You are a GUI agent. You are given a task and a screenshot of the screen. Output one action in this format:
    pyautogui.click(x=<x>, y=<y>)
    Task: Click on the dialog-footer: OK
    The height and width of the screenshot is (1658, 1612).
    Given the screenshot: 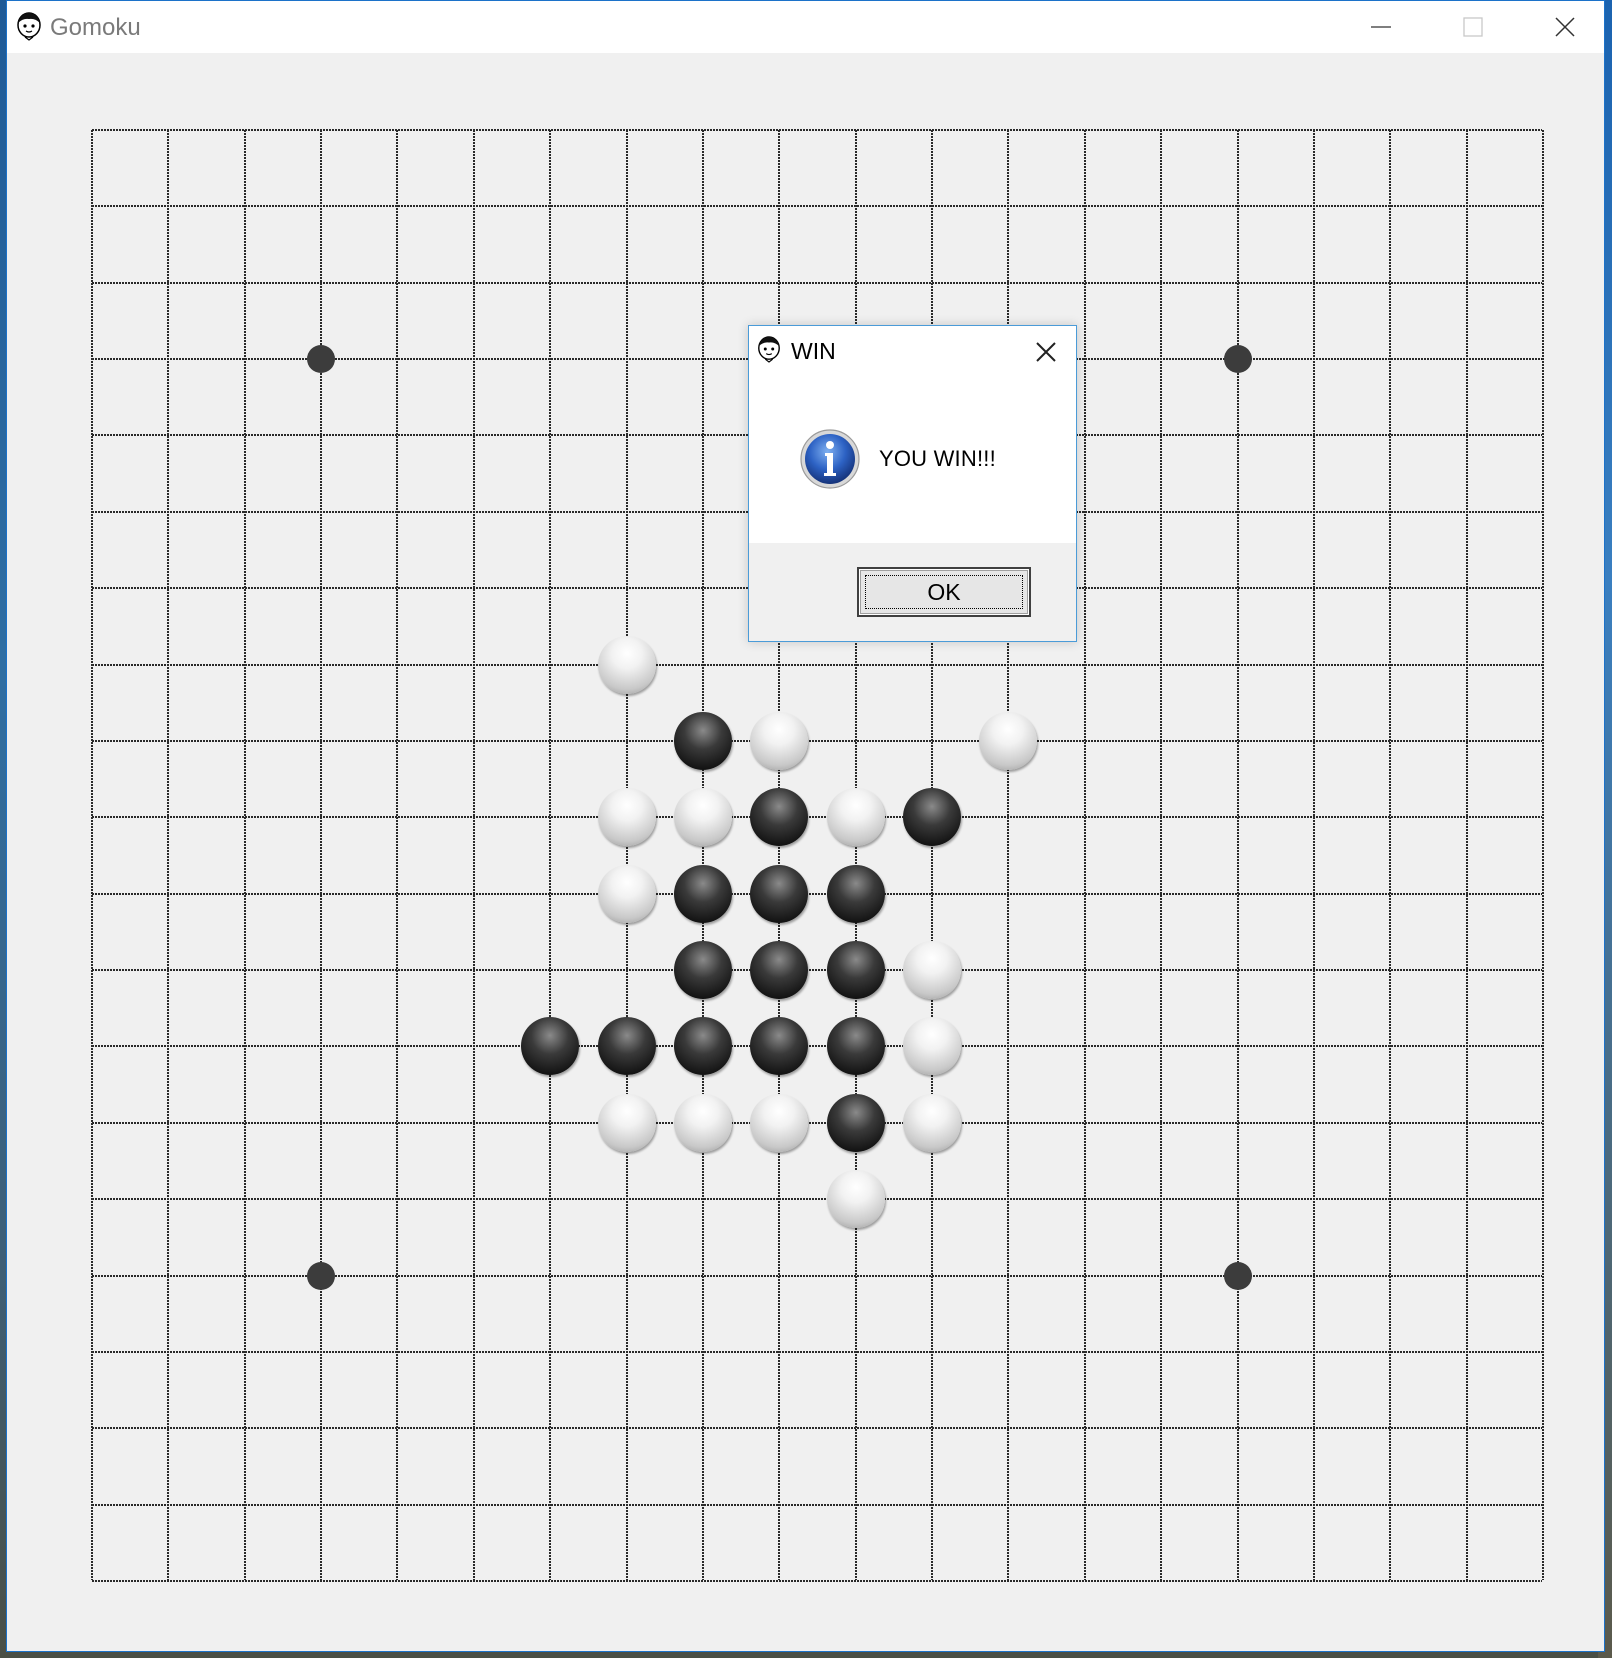 What is the action you would take?
    pyautogui.click(x=912, y=592)
    